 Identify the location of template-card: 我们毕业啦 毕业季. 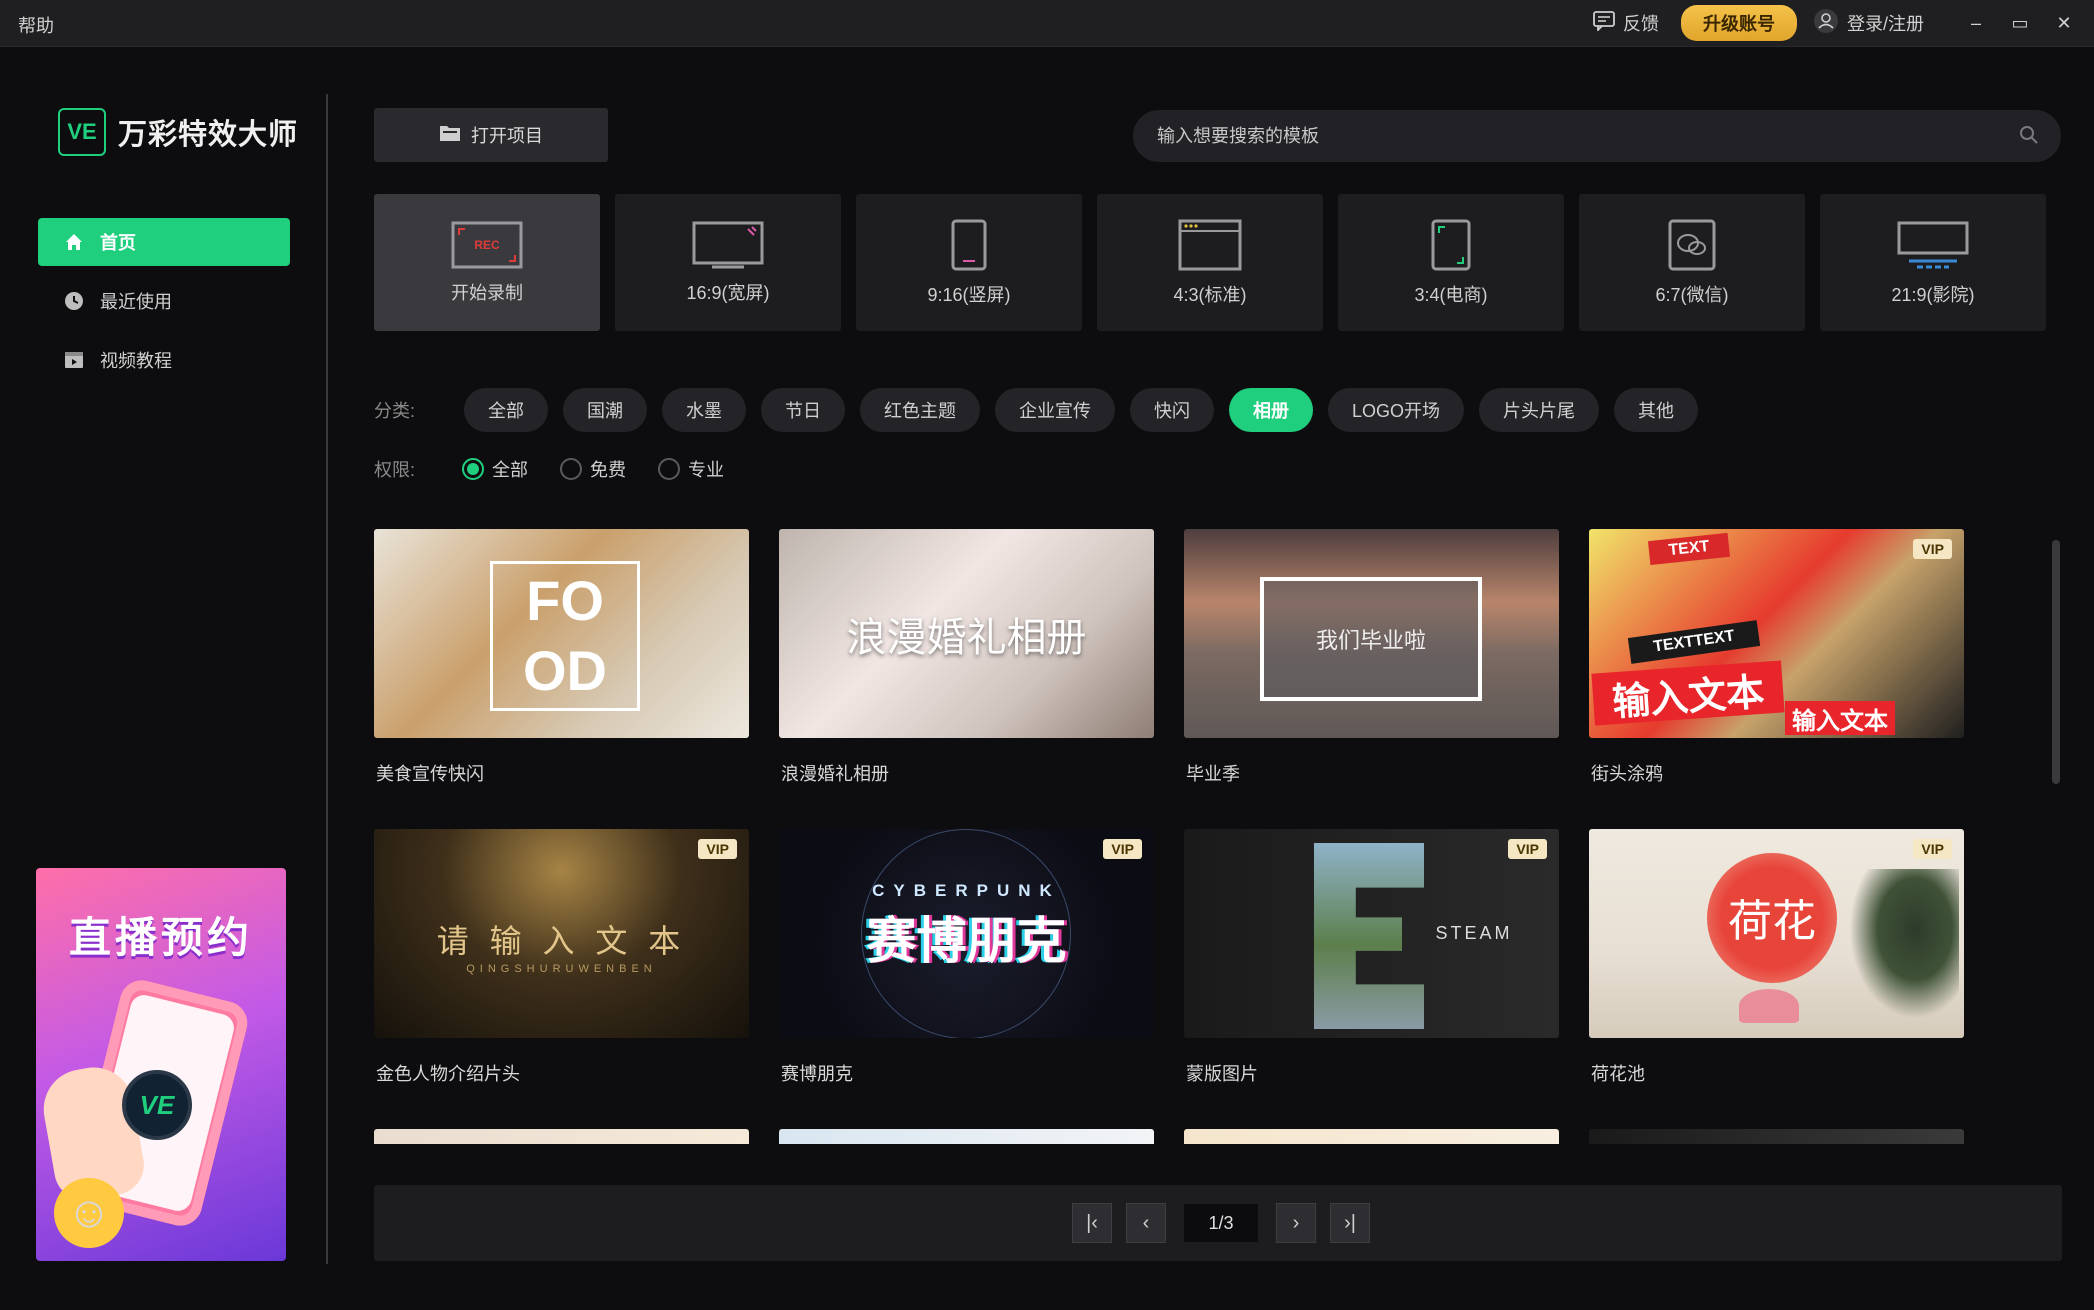
(1371, 657).